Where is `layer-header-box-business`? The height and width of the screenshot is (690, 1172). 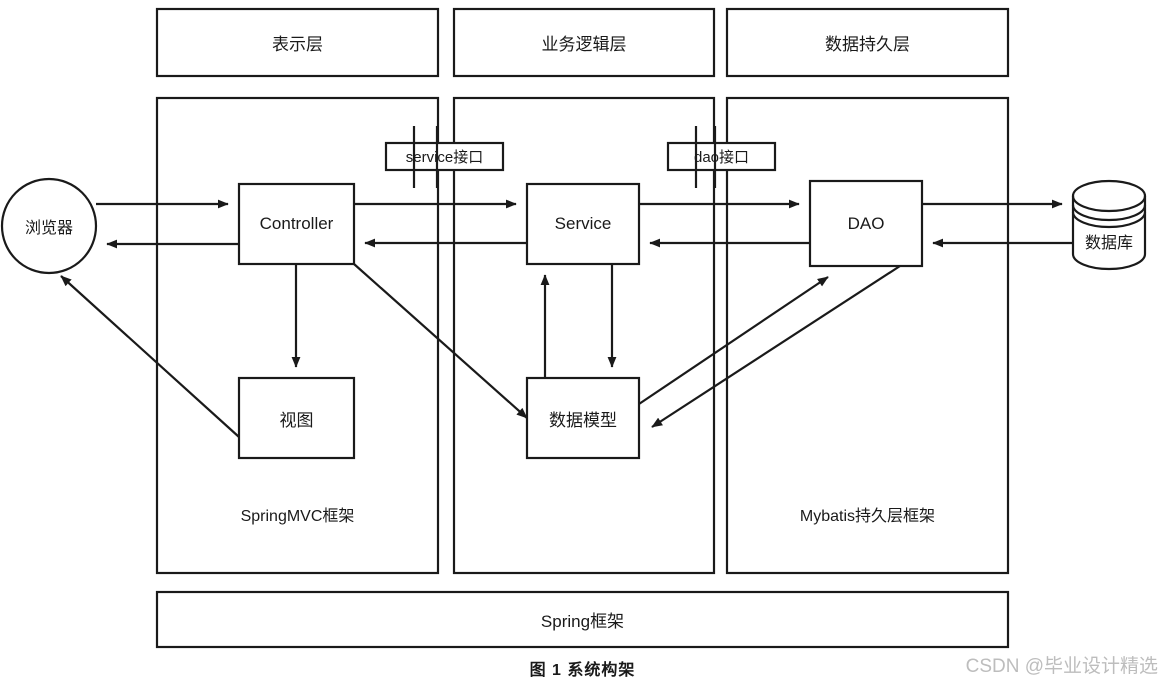 layer-header-box-business is located at coordinates (584, 42).